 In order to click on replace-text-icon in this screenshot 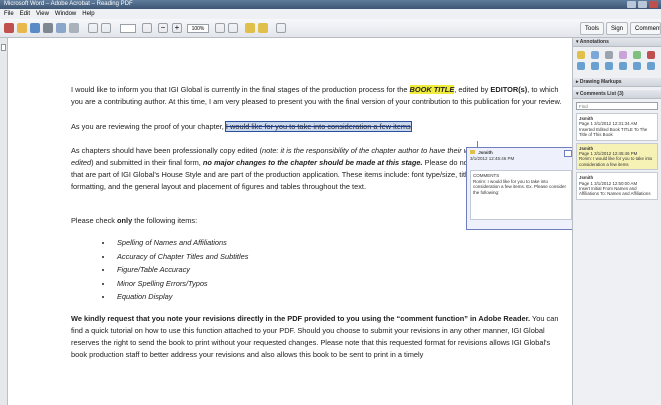, I will do `click(595, 66)`.